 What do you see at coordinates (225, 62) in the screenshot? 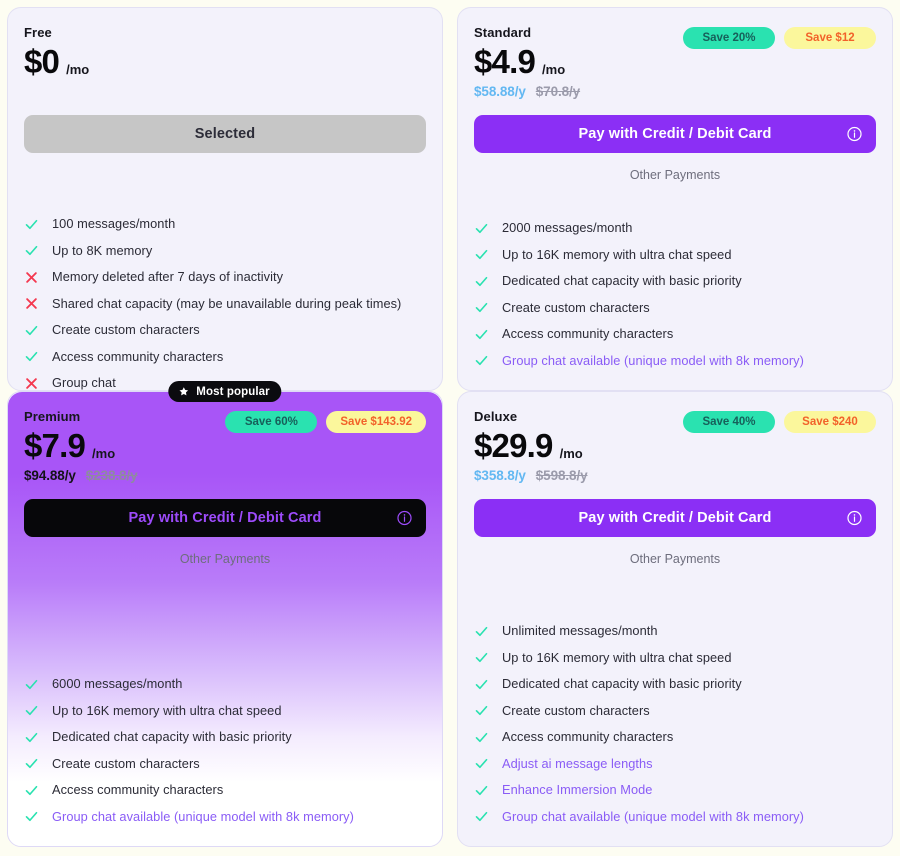
I see `plan-price-row: $0/mo` at bounding box center [225, 62].